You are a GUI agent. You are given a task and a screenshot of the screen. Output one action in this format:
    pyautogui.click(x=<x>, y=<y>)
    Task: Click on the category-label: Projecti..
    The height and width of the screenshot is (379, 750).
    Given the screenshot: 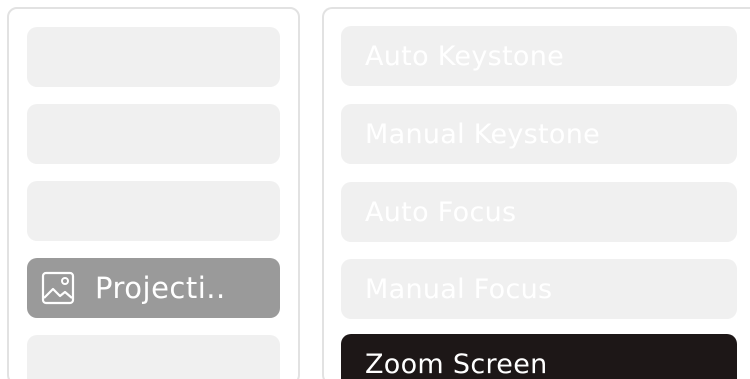 What is the action you would take?
    pyautogui.click(x=160, y=288)
    